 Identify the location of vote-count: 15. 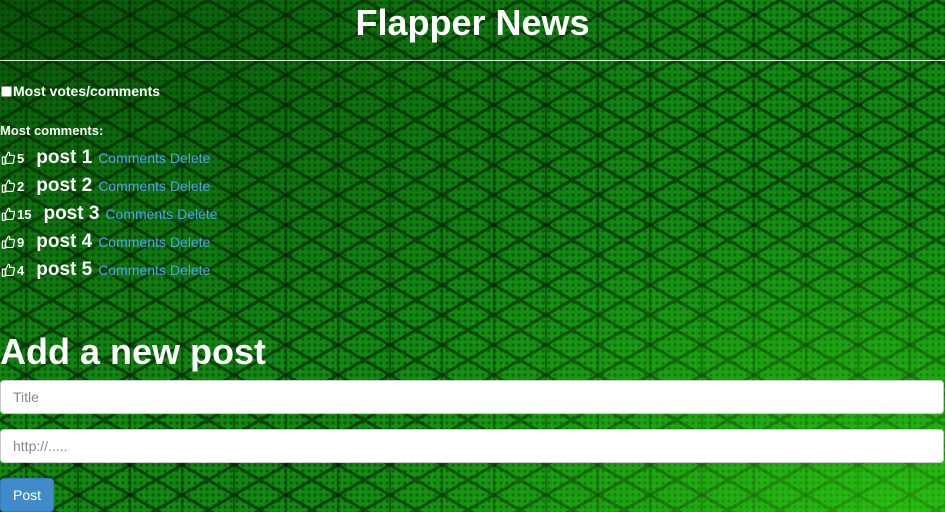
(24, 214).